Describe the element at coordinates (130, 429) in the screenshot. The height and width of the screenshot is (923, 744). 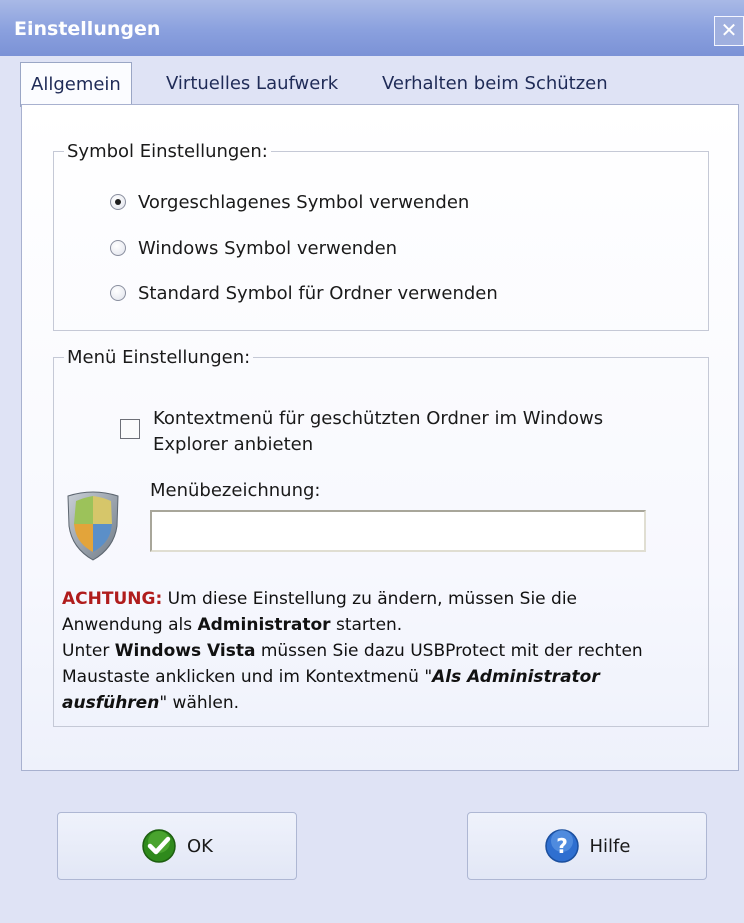
I see `context-menu-checkbox` at that location.